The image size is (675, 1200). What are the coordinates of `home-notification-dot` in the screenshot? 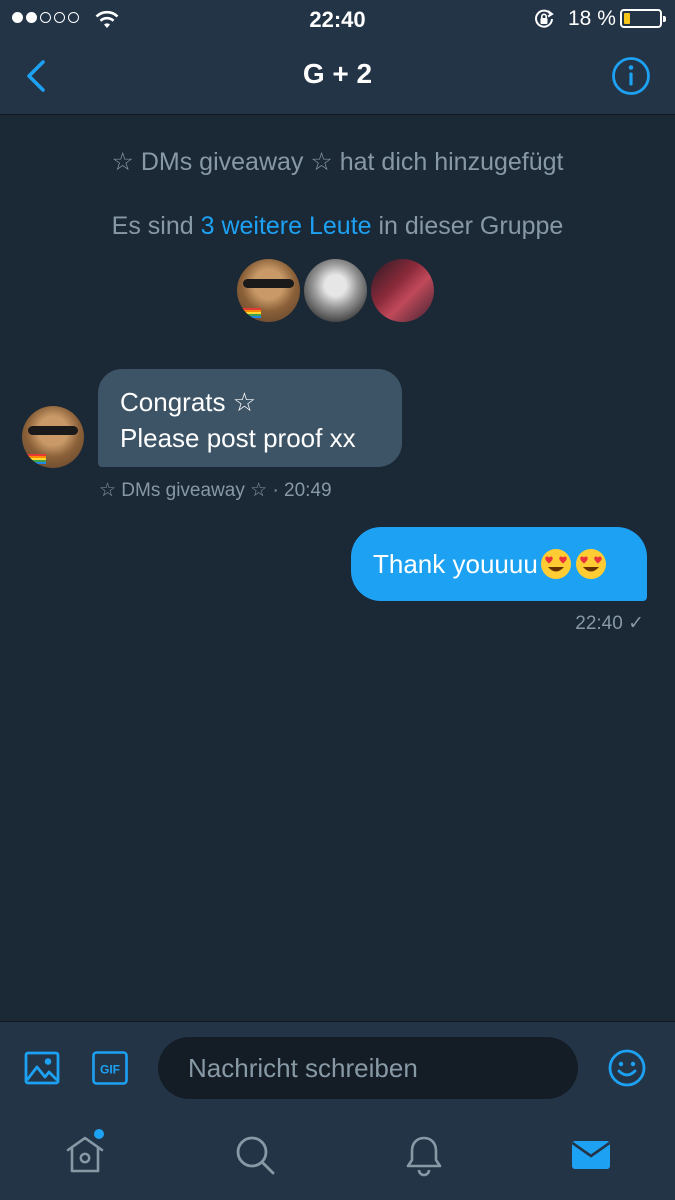 It's located at (99, 1134).